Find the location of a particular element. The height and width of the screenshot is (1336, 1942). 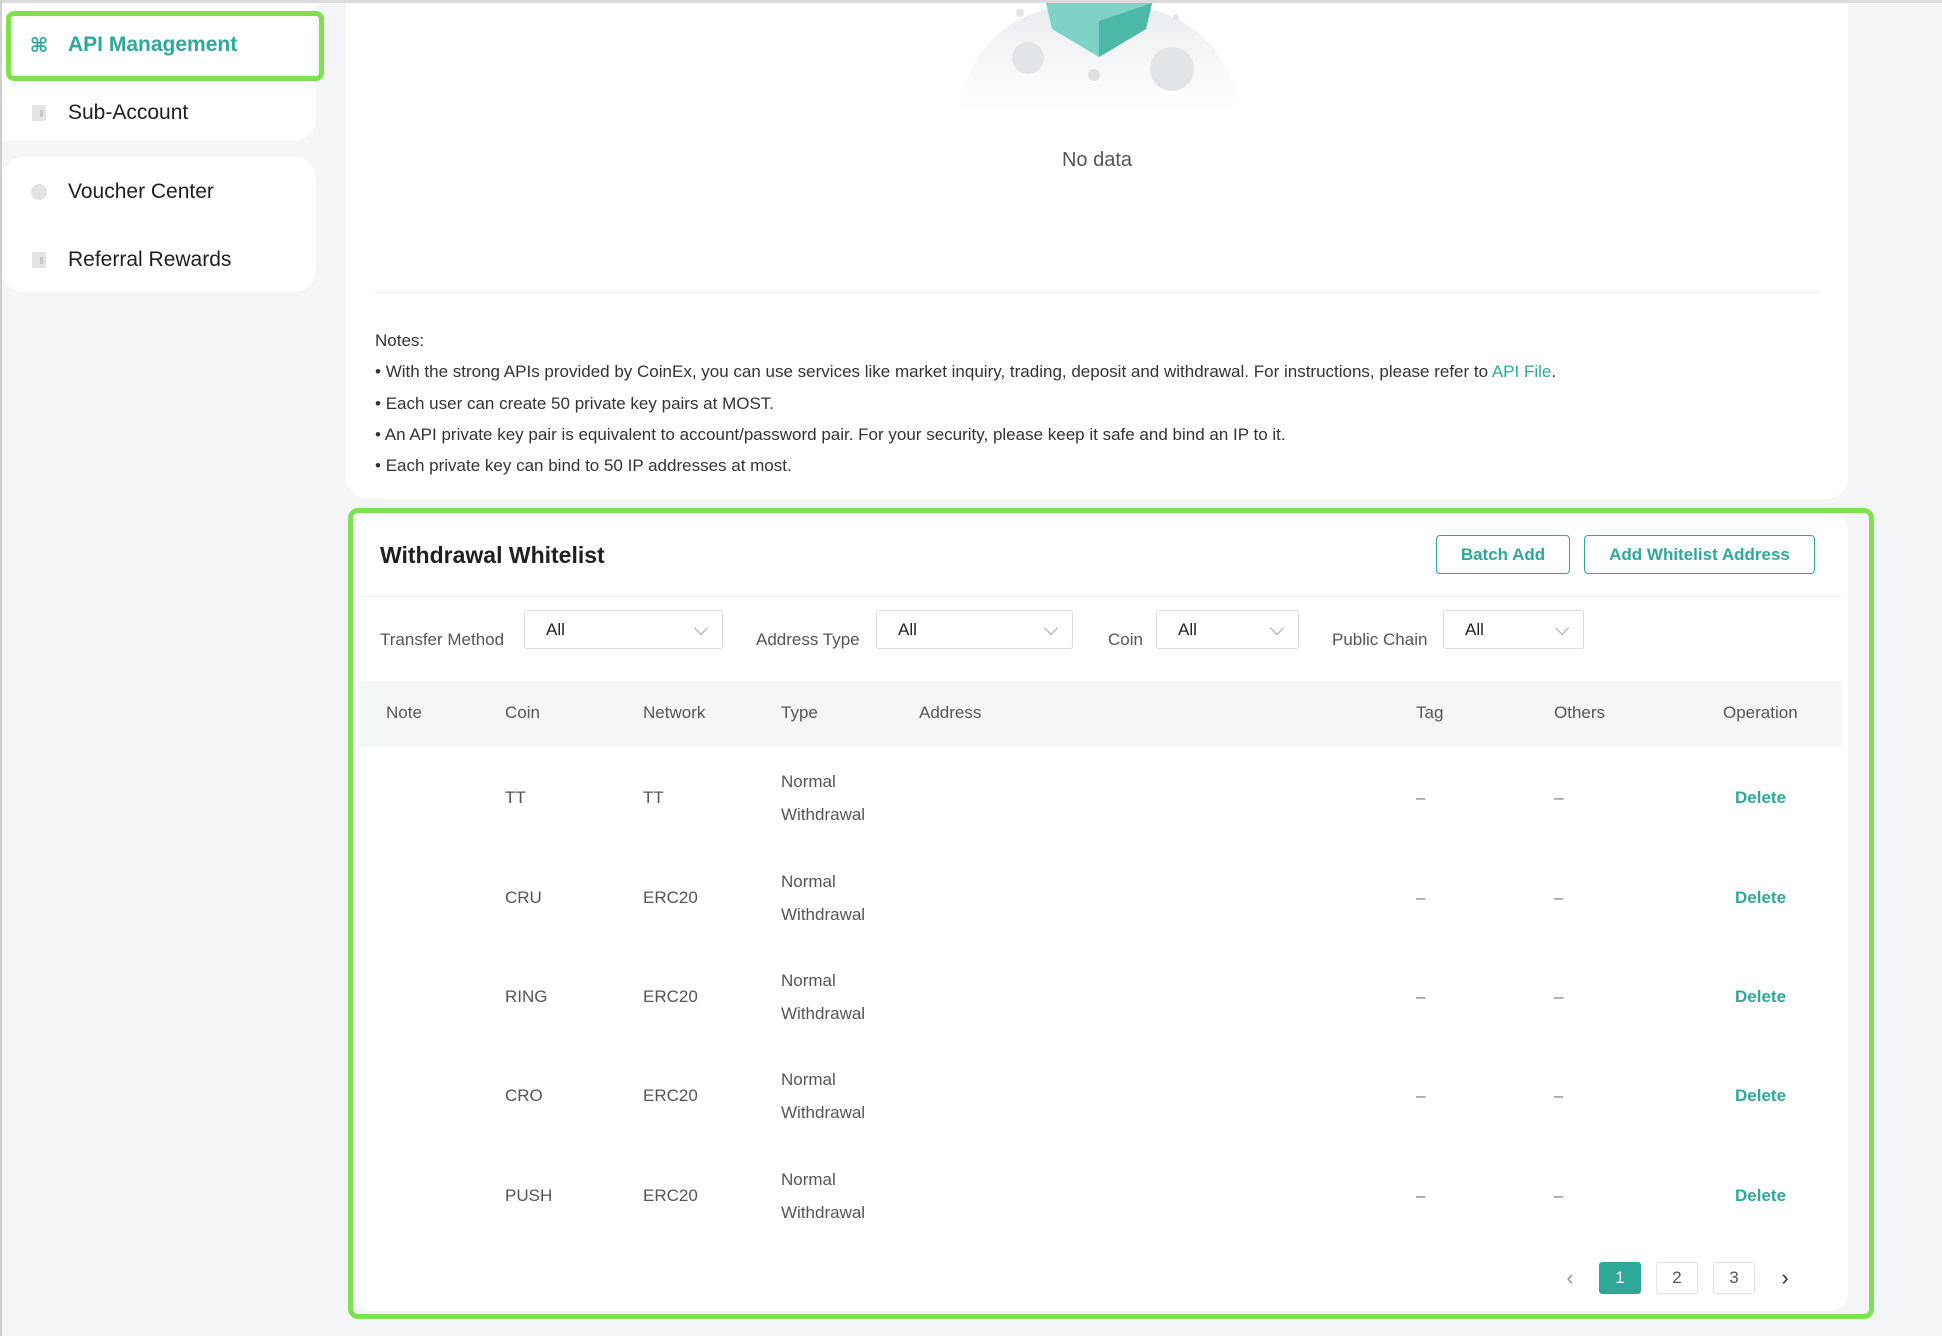

sub-account-icon is located at coordinates (39, 113).